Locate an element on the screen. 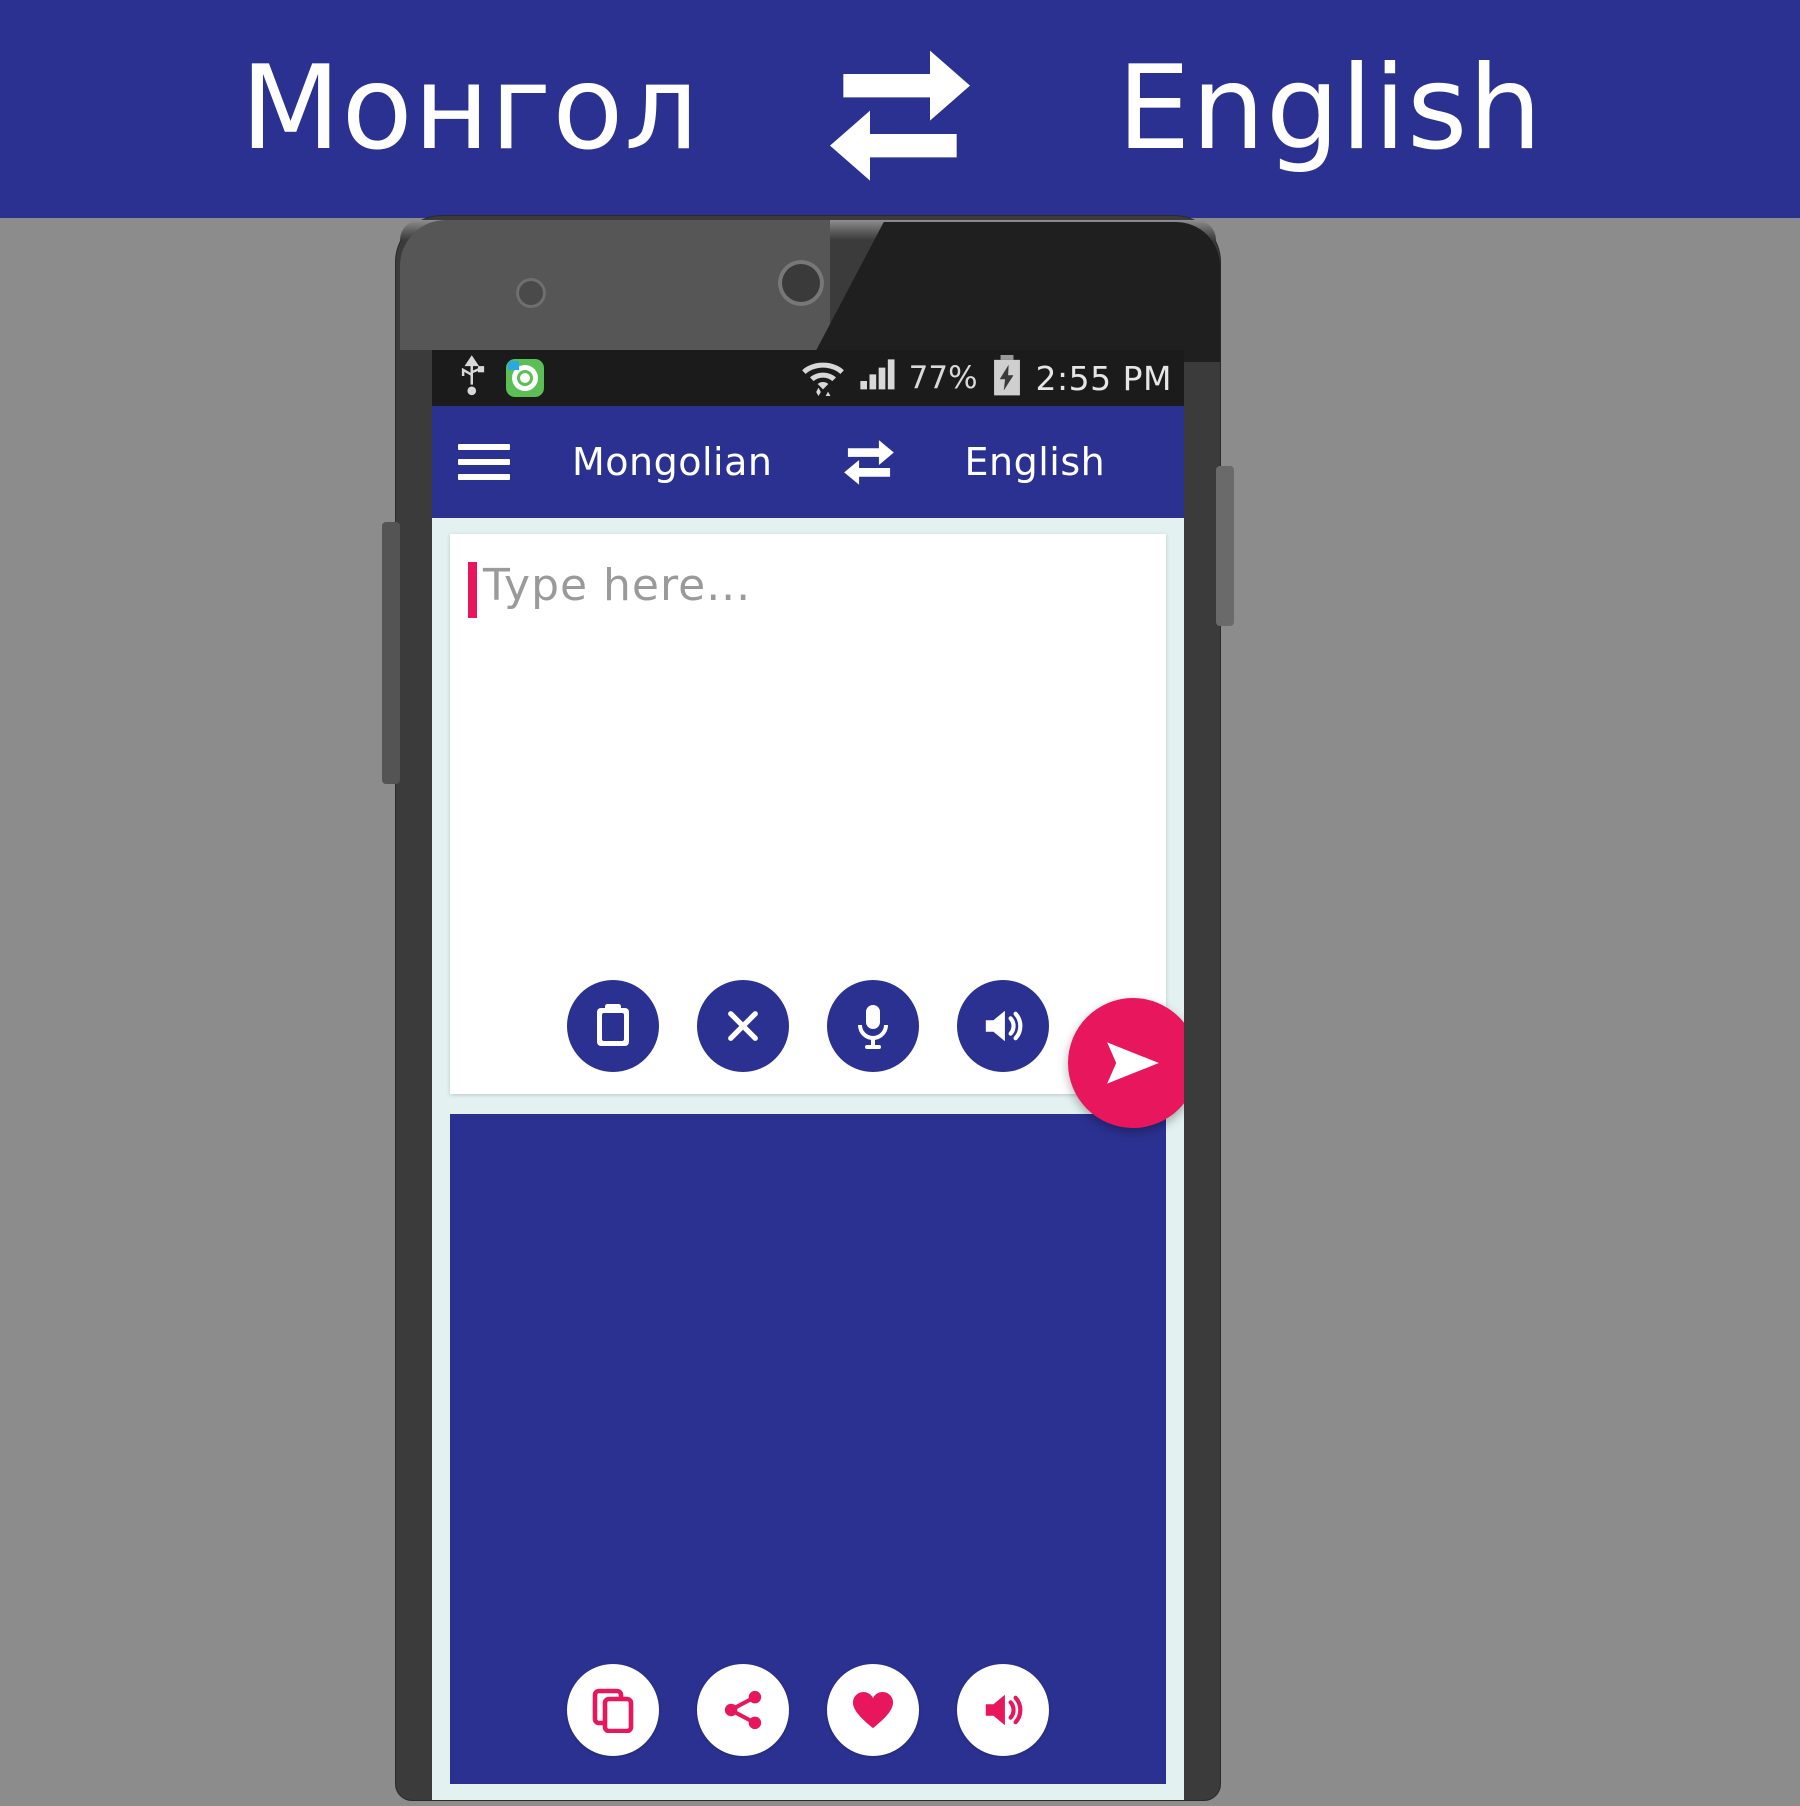 Image resolution: width=1800 pixels, height=1806 pixels. speak-out-button is located at coordinates (1003, 1710).